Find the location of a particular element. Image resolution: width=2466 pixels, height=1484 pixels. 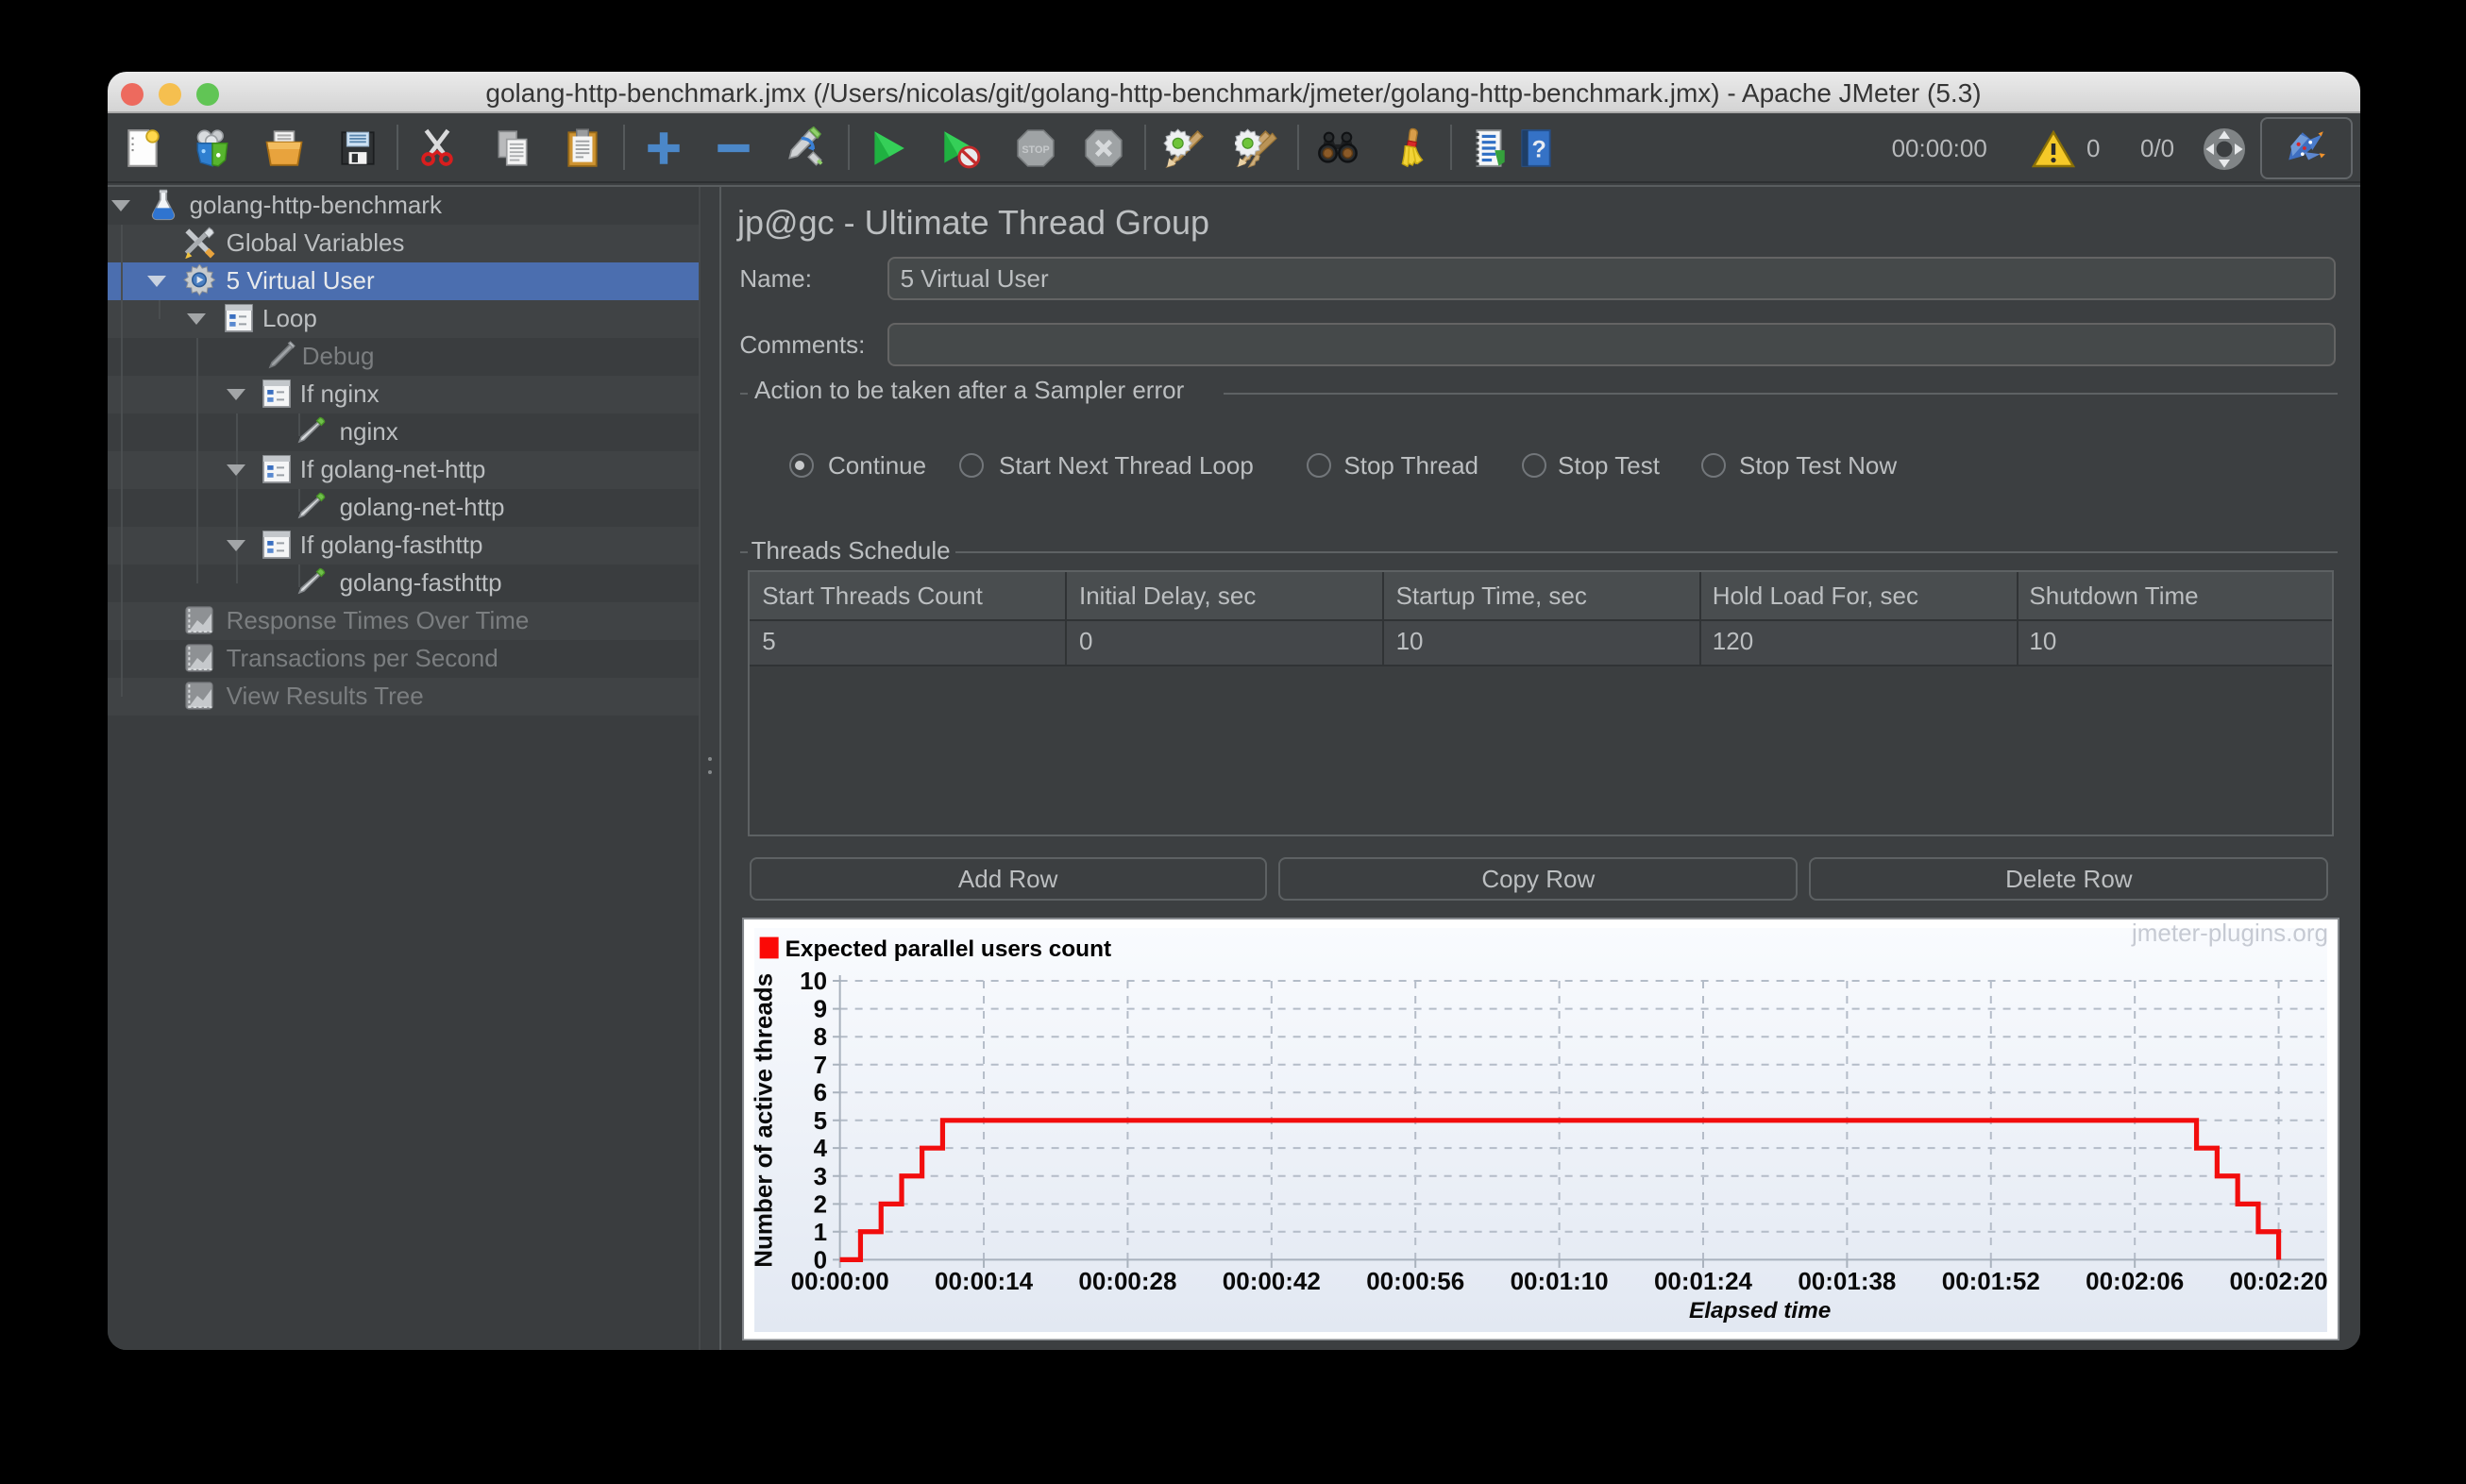

svg-text: 6 is located at coordinates (819, 1092).